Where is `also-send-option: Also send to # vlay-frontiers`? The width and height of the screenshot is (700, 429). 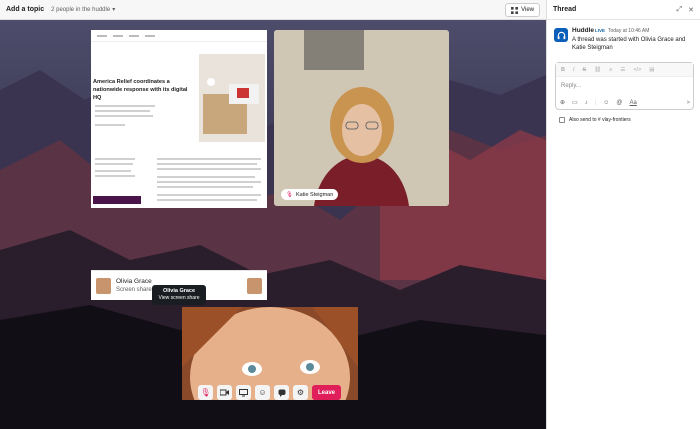
also-send-option: Also send to # vlay-frontiers is located at coordinates (595, 120).